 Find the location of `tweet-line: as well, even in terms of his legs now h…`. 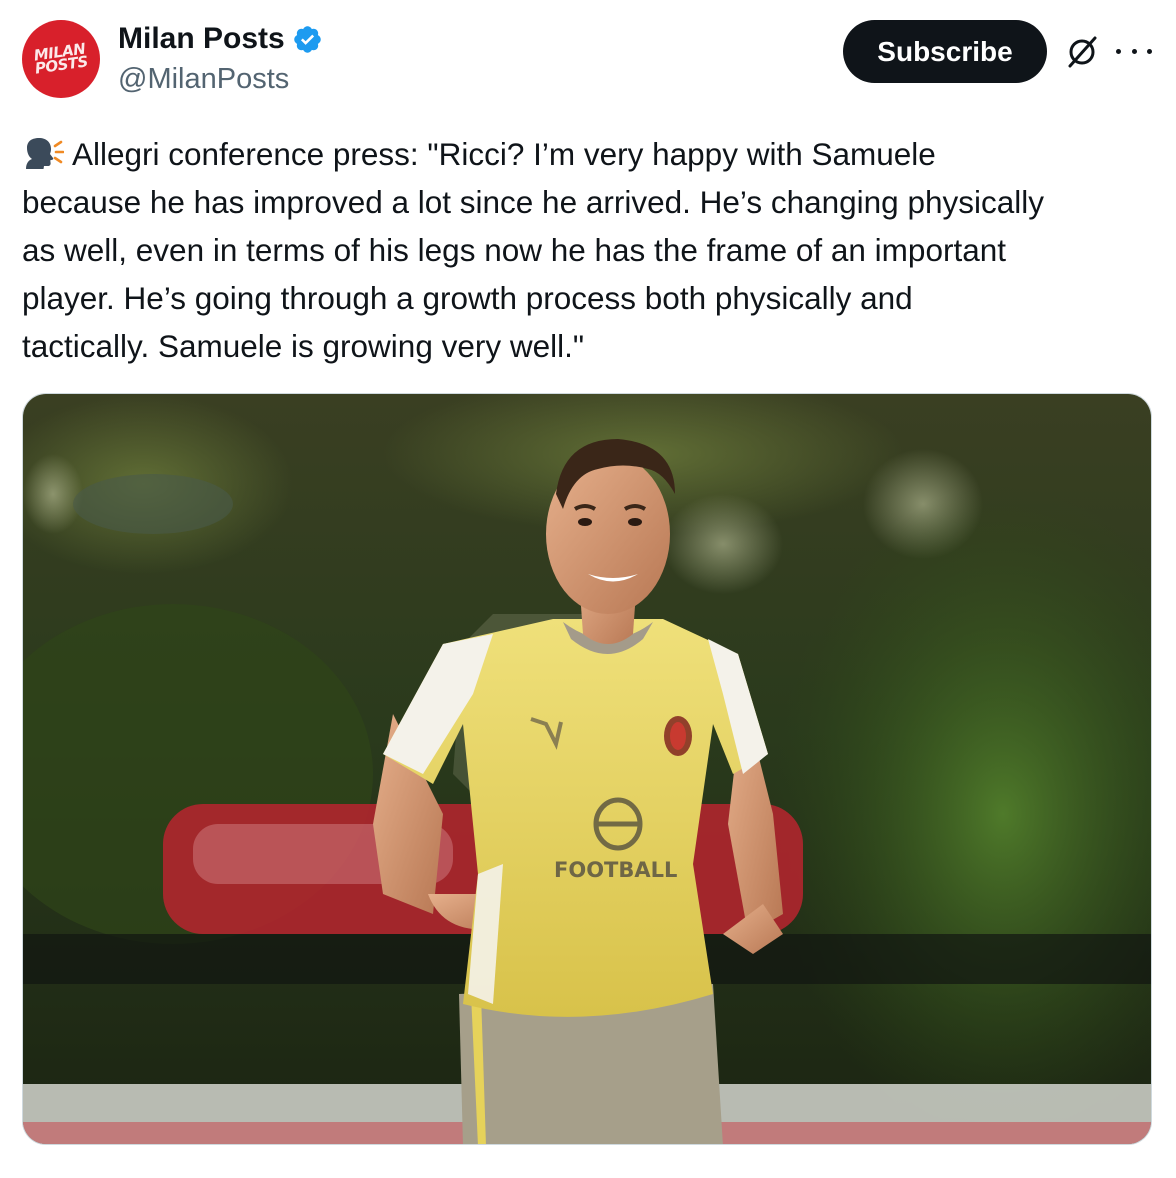

tweet-line: as well, even in terms of his legs now h… is located at coordinates (514, 250).